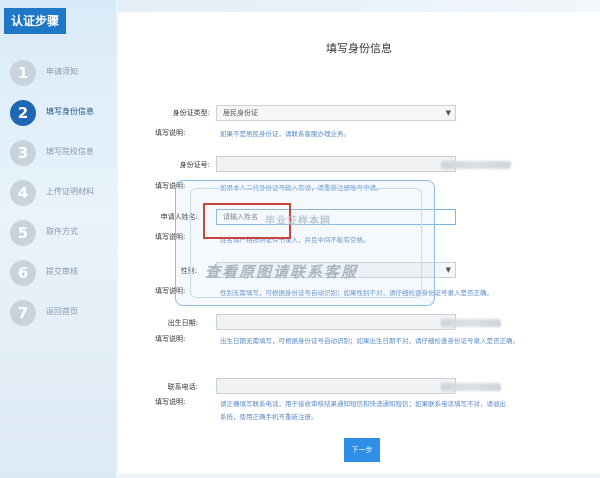 Image resolution: width=600 pixels, height=478 pixels. I want to click on step-1: 1 申请须知, so click(63, 73).